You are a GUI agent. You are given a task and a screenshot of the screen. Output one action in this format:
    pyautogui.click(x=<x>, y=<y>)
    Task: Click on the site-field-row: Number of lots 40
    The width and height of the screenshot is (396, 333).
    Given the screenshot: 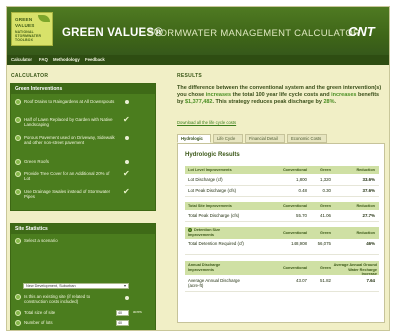 What is the action you would take?
    pyautogui.click(x=78, y=324)
    